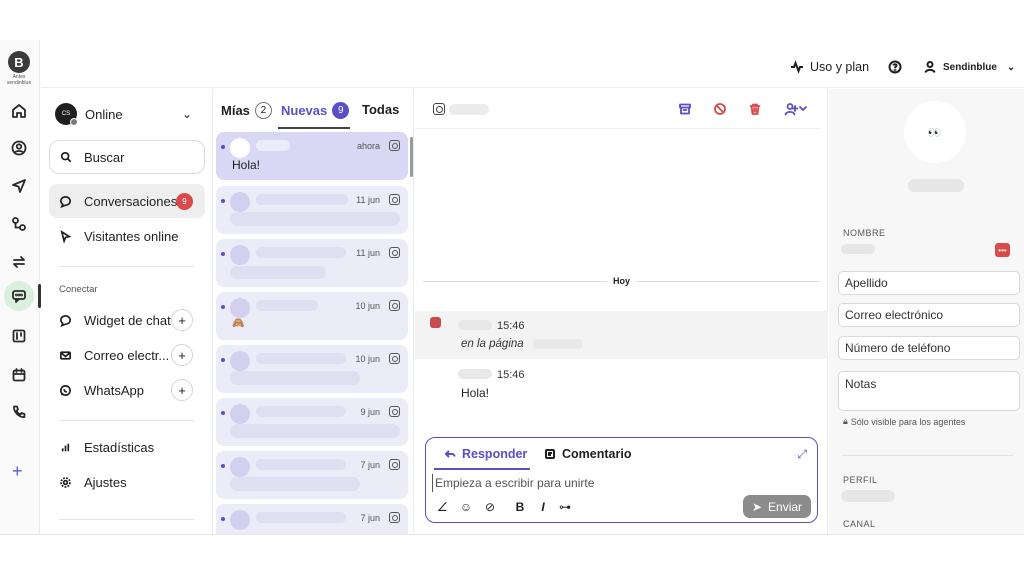 Image resolution: width=1024 pixels, height=573 pixels. I want to click on unread-badge: 9, so click(184, 201).